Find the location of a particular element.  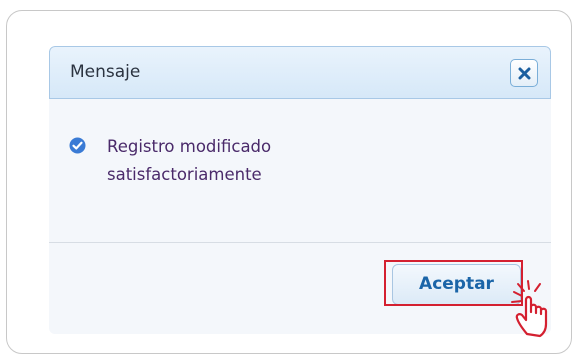

hand-pointer-icon is located at coordinates (529, 309).